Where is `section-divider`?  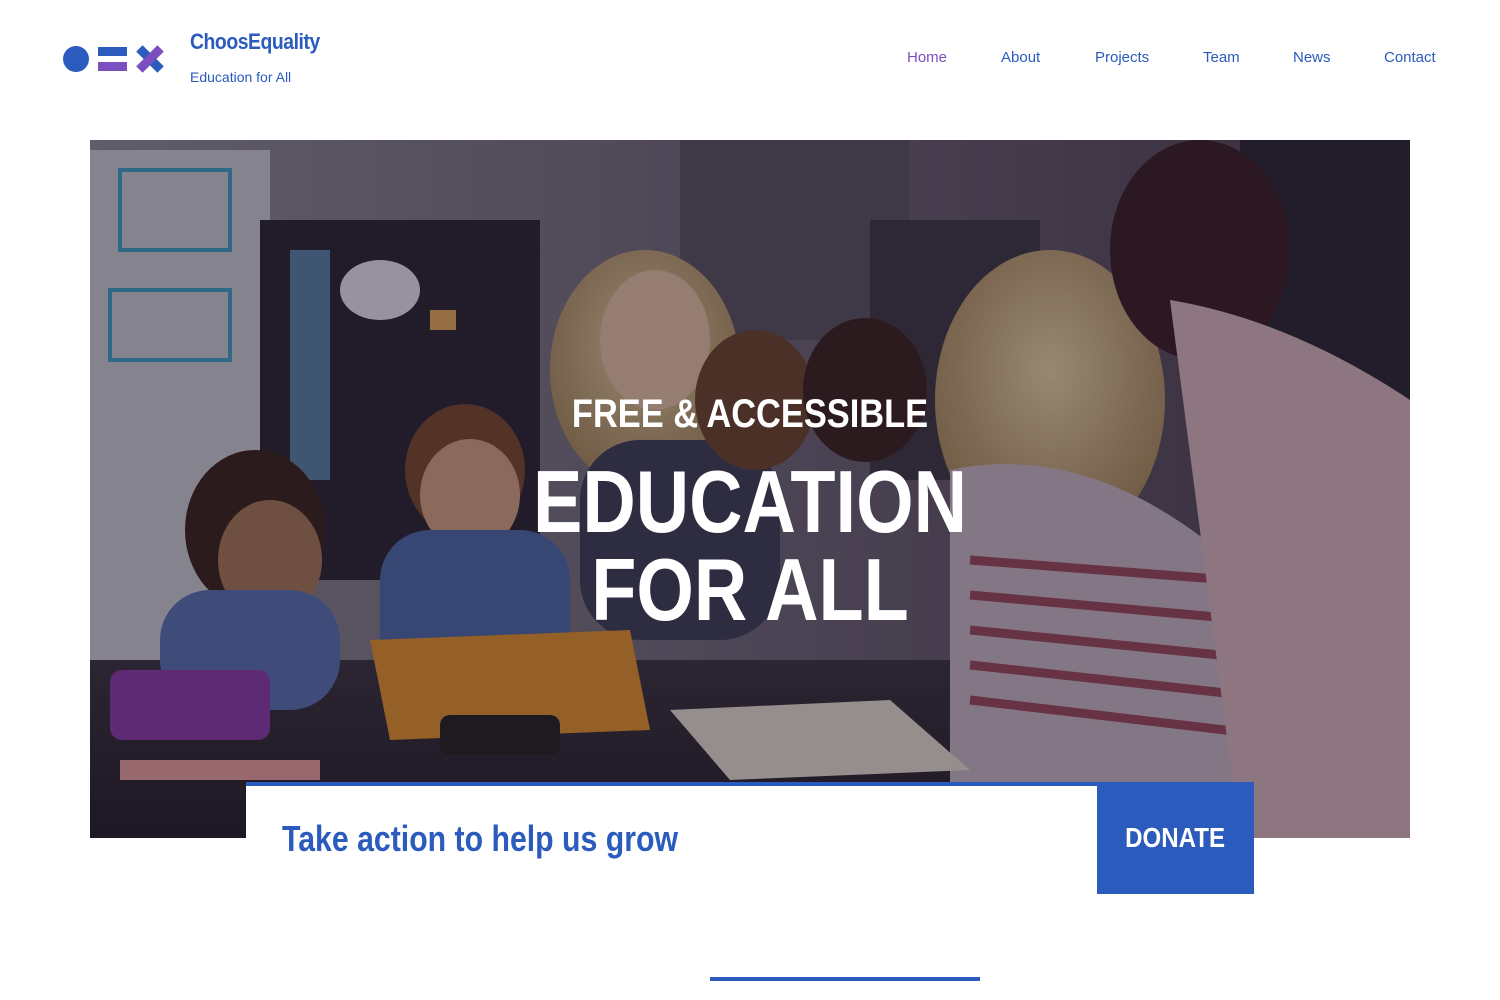
section-divider is located at coordinates (845, 979).